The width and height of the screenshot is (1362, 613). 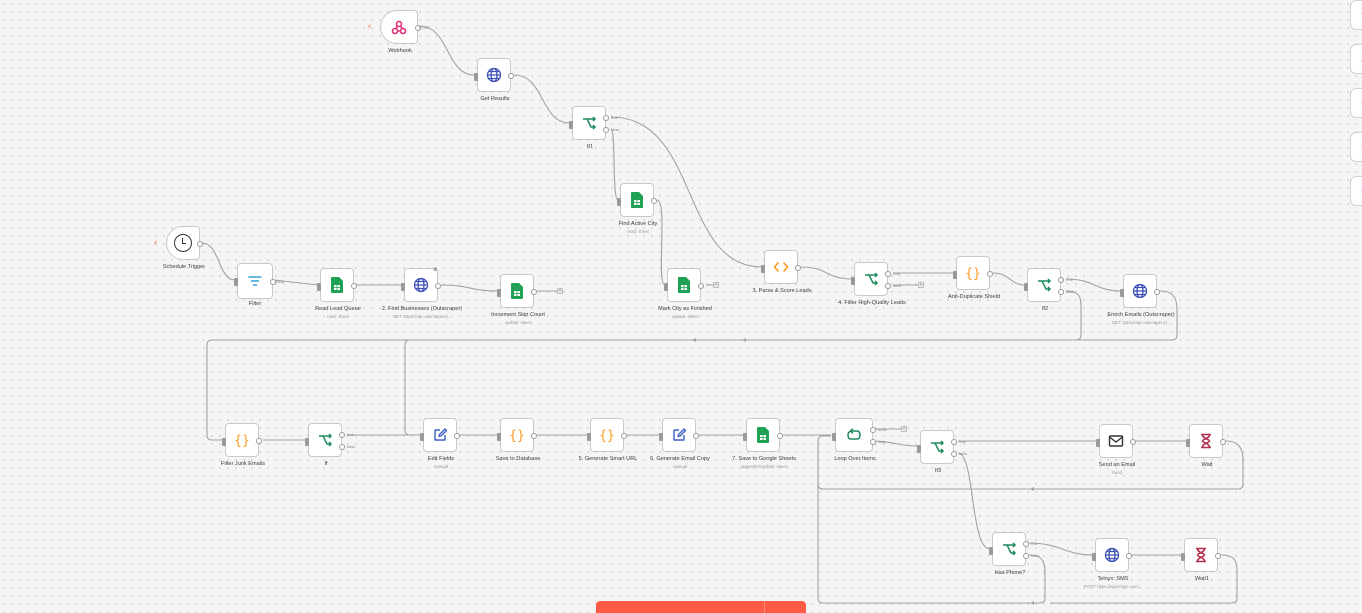 I want to click on node-filter-high-quality: true false 4. Filter High-Quality Leads, so click(x=872, y=284).